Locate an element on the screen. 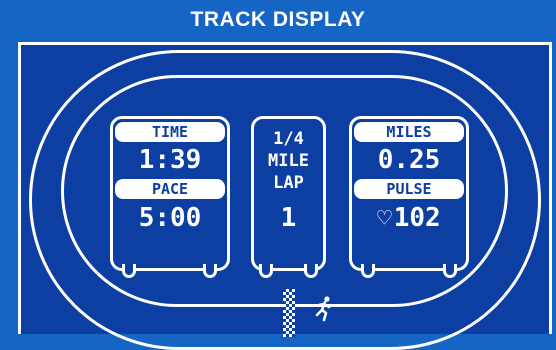 The height and width of the screenshot is (350, 556). lap-value: 1 is located at coordinates (288, 218).